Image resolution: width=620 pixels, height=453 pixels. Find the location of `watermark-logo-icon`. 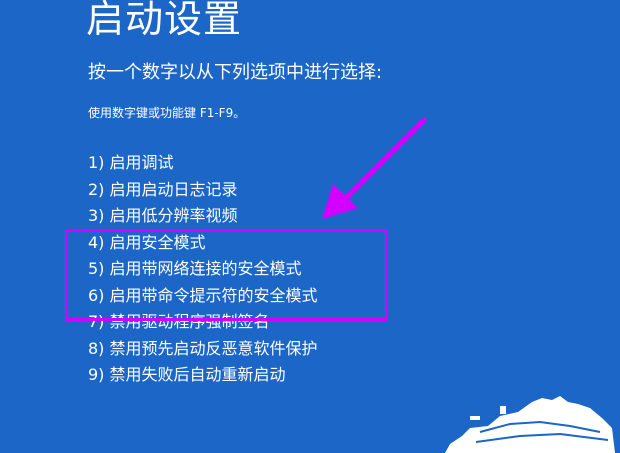

watermark-logo-icon is located at coordinates (530, 424).